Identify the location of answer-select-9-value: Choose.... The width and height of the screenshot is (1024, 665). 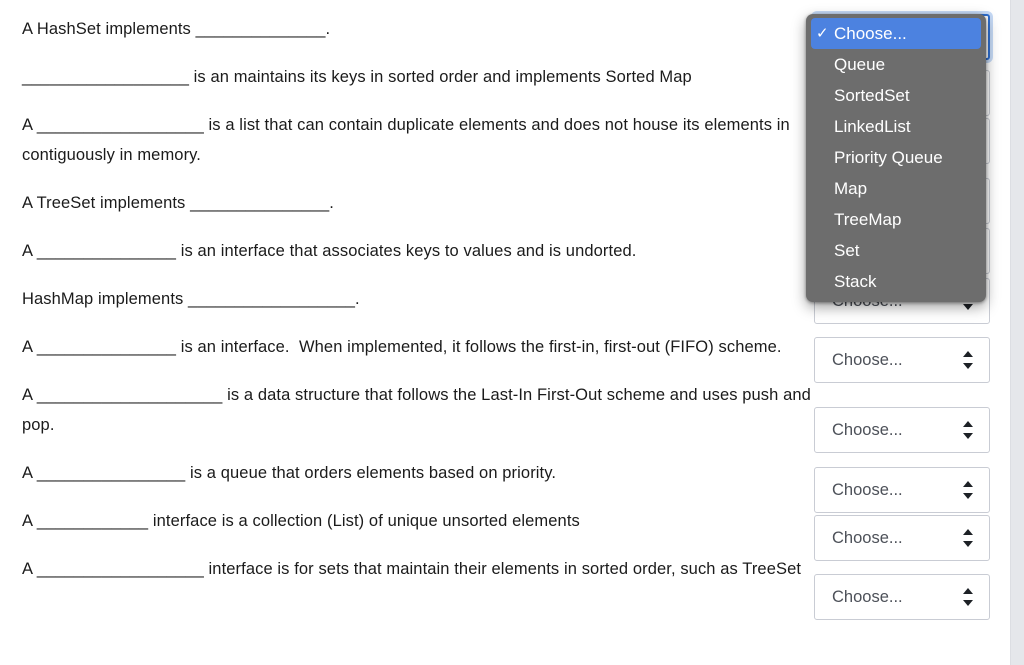
(867, 489).